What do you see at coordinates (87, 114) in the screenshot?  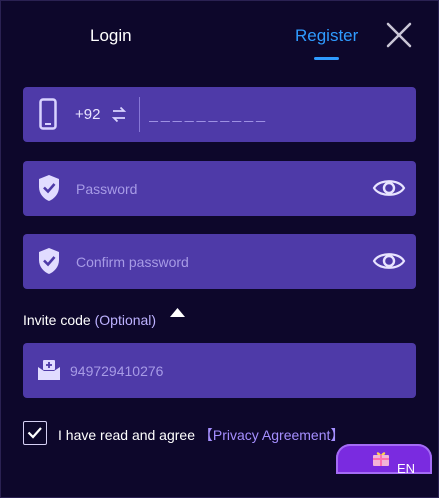 I see `country-code: +92` at bounding box center [87, 114].